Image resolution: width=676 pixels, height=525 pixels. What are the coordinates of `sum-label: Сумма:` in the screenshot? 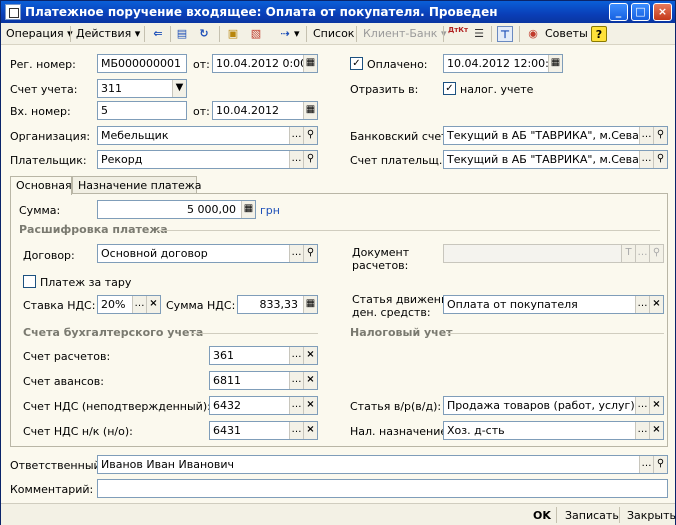 It's located at (40, 210).